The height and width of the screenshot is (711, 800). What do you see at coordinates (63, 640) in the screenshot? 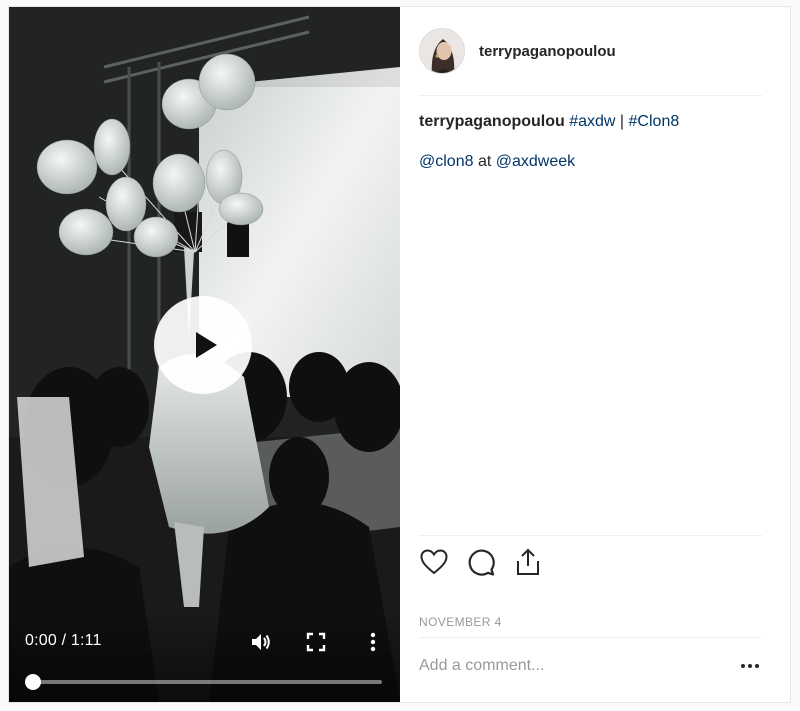
I see `video-time-display: 0:00 / 1:11` at bounding box center [63, 640].